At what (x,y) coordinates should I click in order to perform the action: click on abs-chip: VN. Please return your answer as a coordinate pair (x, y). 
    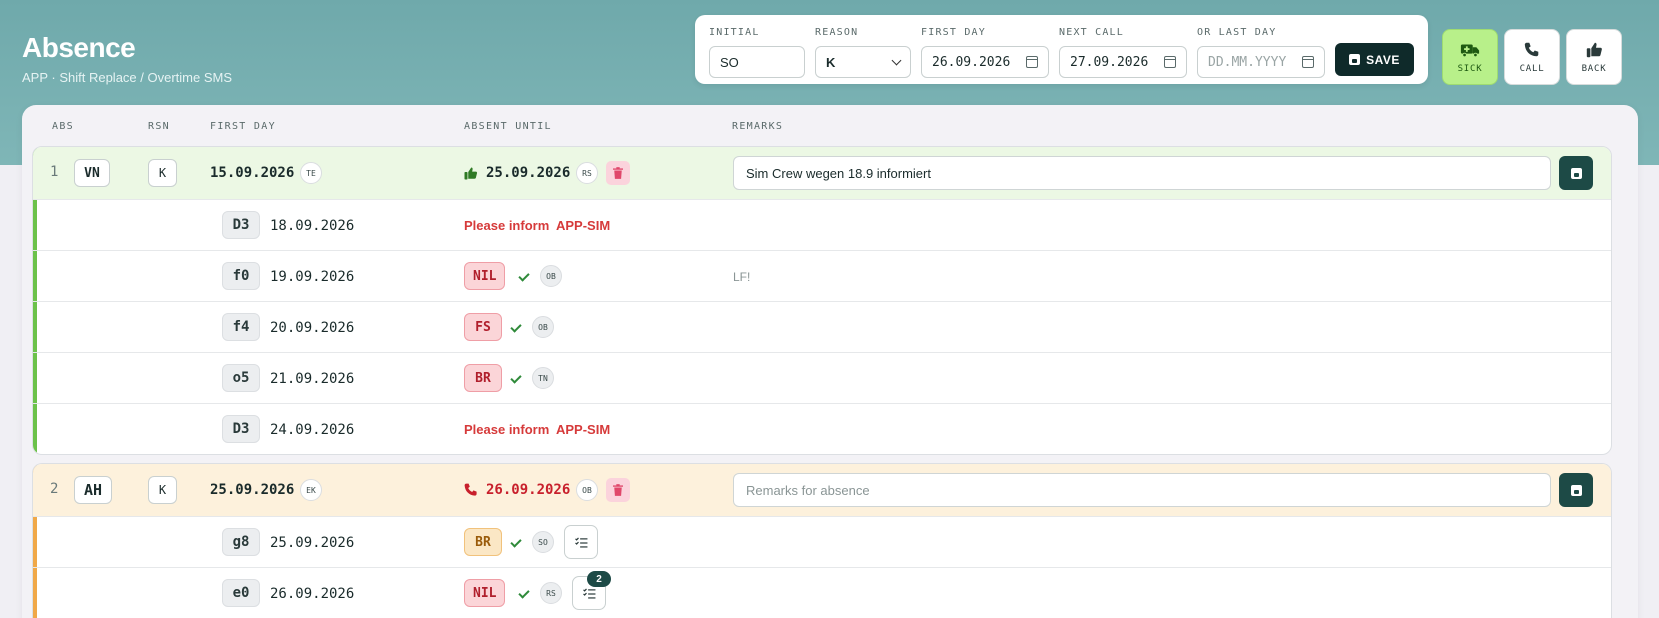
    Looking at the image, I should click on (92, 173).